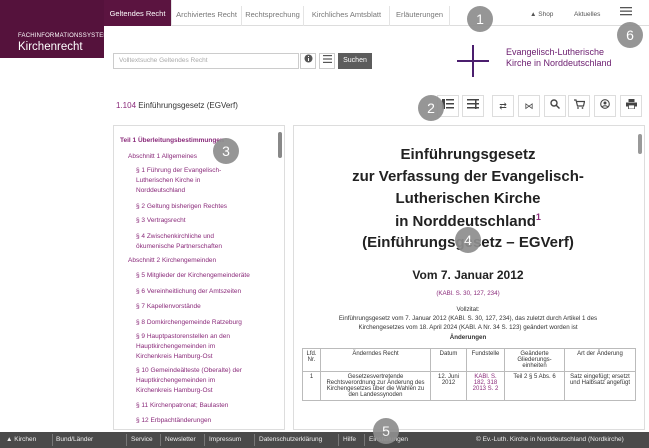 The height and width of the screenshot is (448, 649). What do you see at coordinates (605, 106) in the screenshot?
I see `user-icon` at bounding box center [605, 106].